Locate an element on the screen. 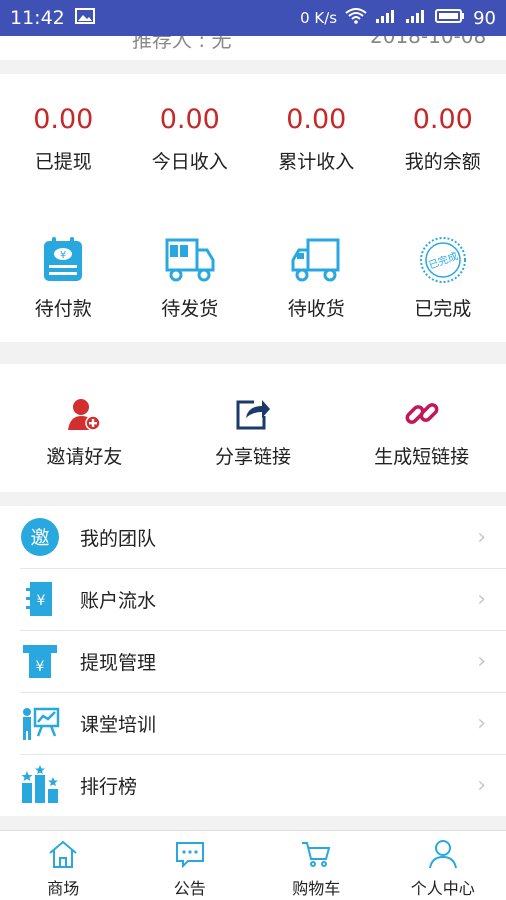  stat-total-income: 0.00 累计收入 is located at coordinates (316, 134).